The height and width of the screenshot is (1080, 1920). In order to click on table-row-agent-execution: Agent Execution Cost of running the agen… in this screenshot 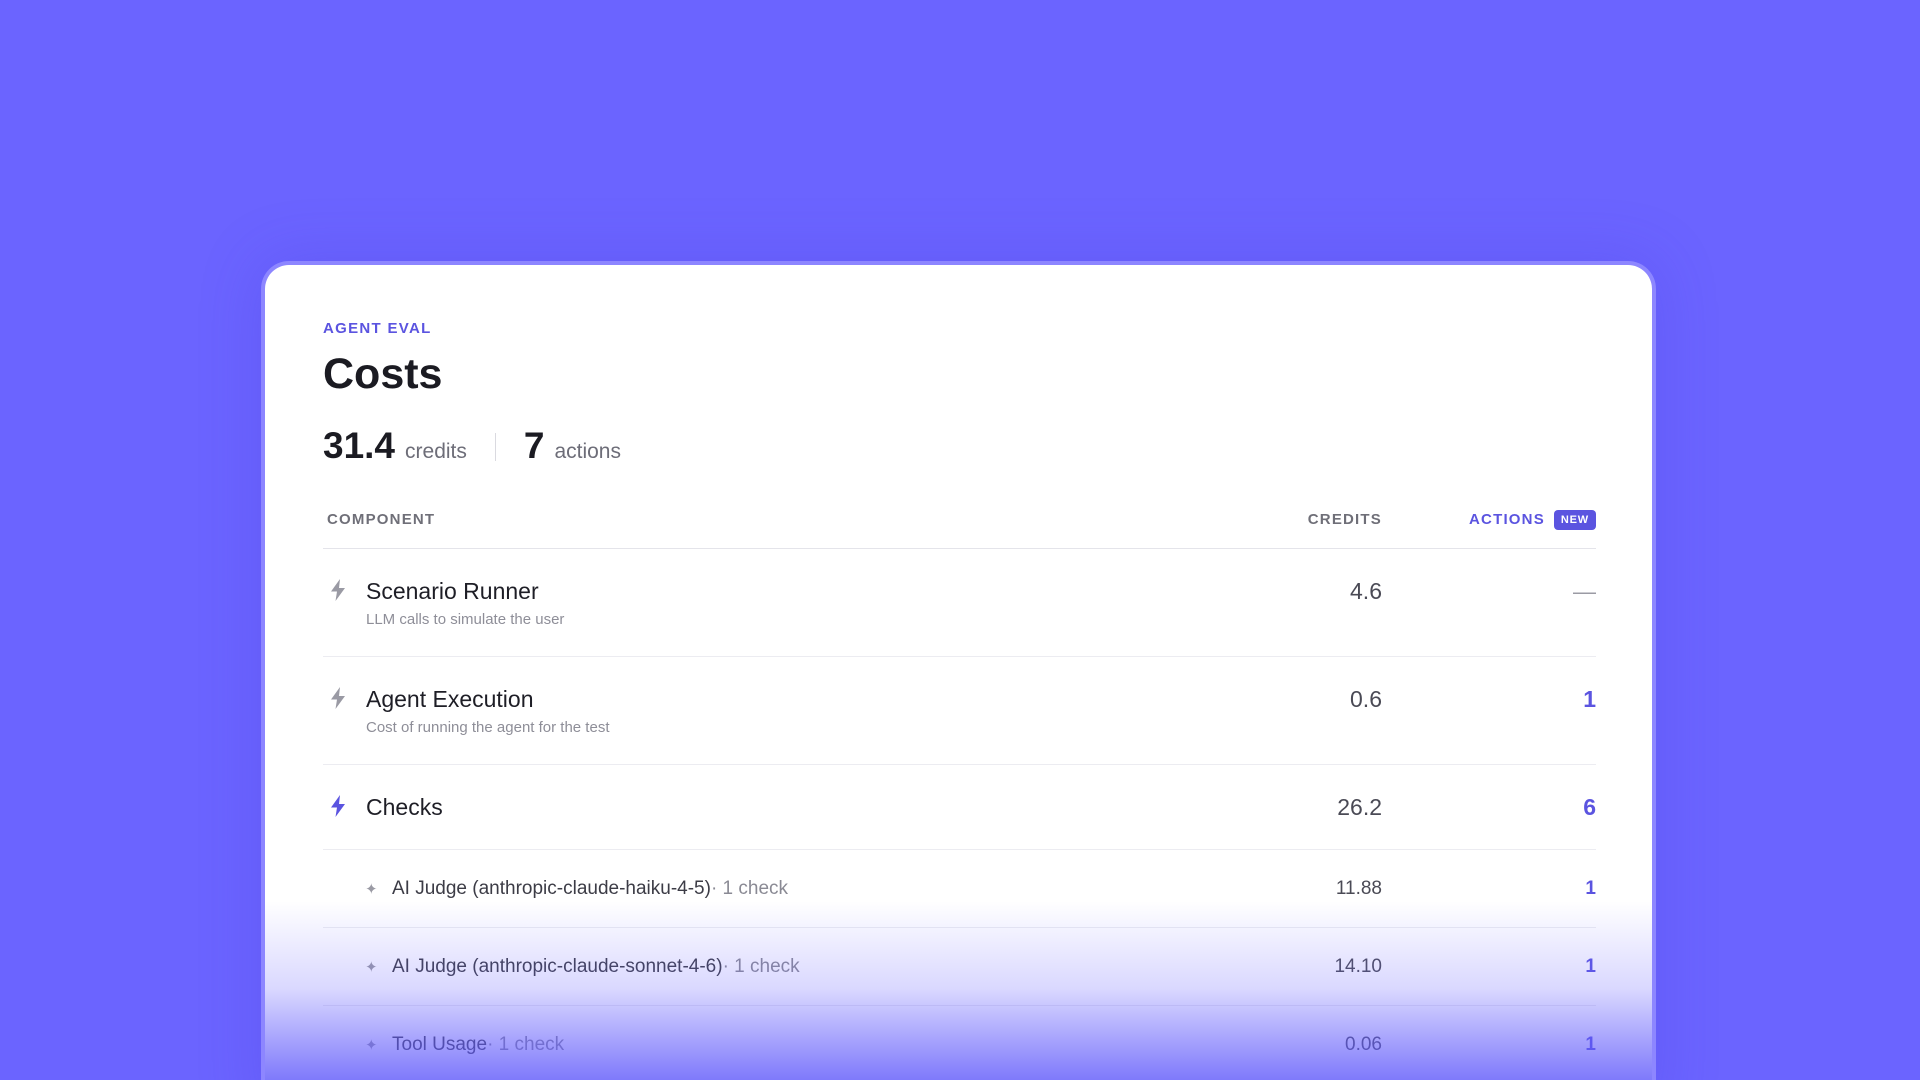, I will do `click(959, 711)`.